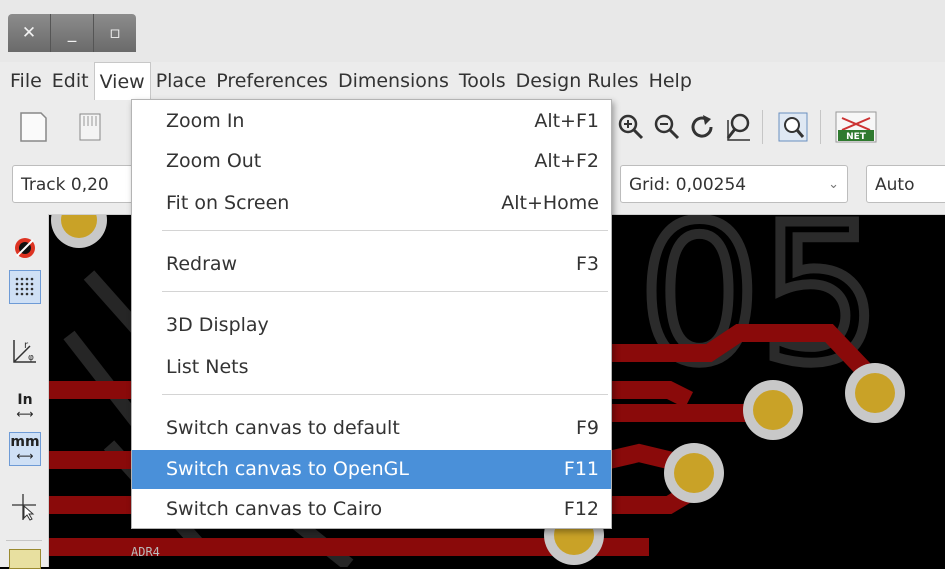  I want to click on menu-item-shortcut: Alt+F2, so click(566, 161).